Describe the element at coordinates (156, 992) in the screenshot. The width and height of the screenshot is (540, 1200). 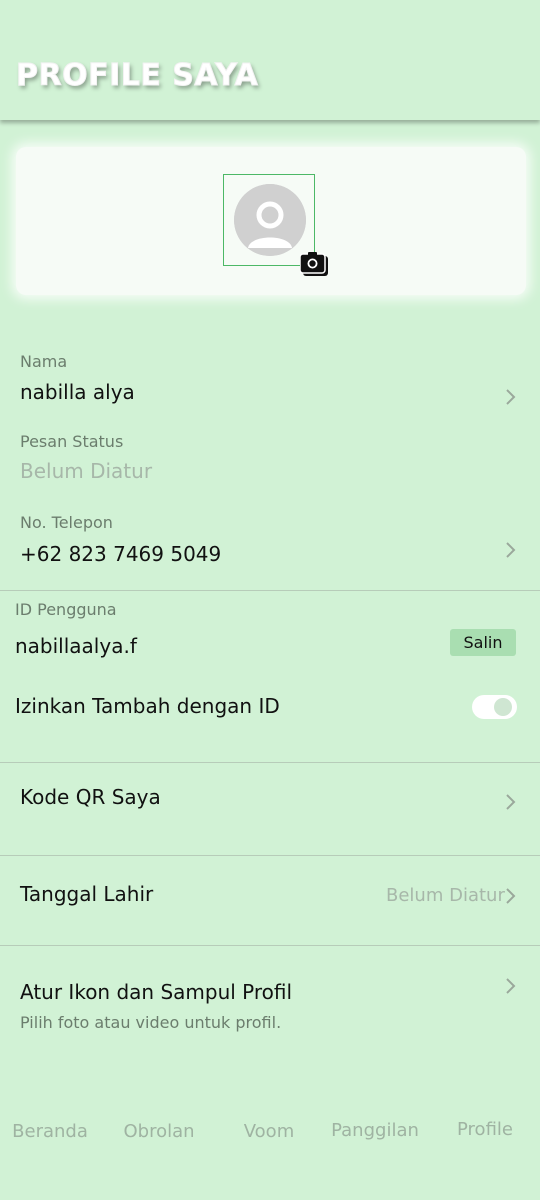
I see `icon-cover-label: Atur Ikon dan Sampul Profil` at that location.